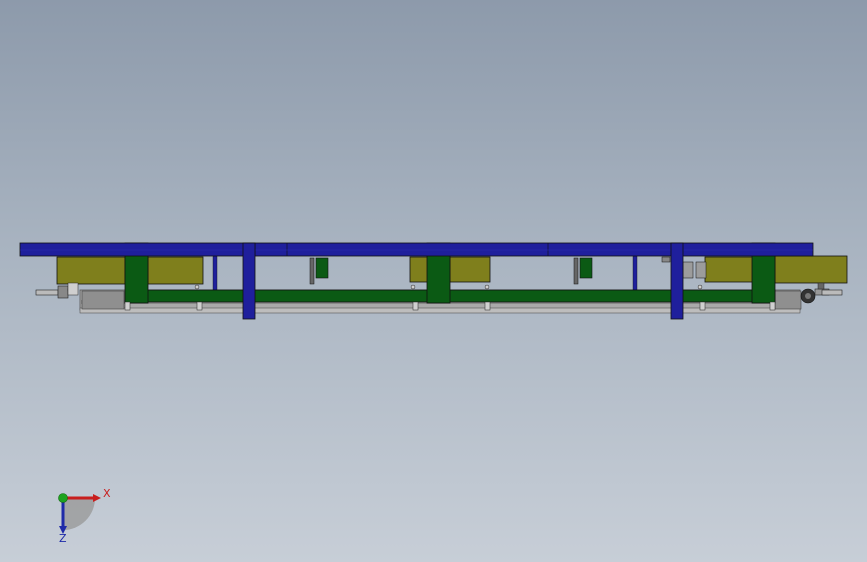  I want to click on triad-x-arrow, so click(97, 498).